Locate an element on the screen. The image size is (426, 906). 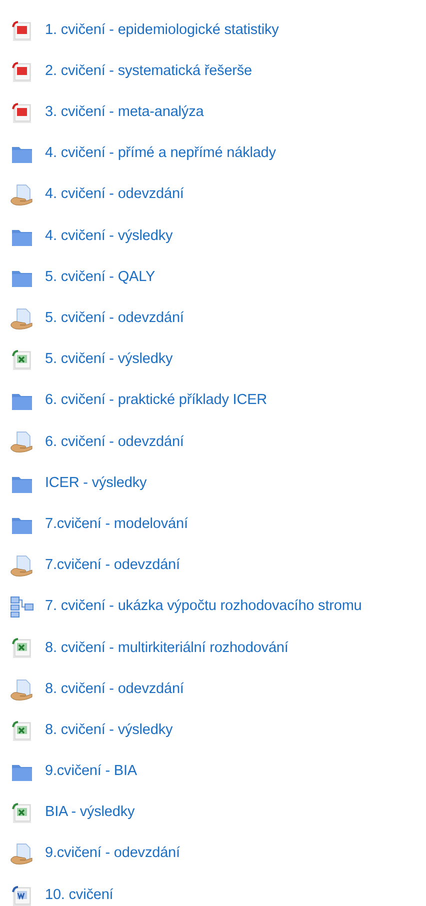
activity-link: 5. cvičení - QALY is located at coordinates (100, 277).